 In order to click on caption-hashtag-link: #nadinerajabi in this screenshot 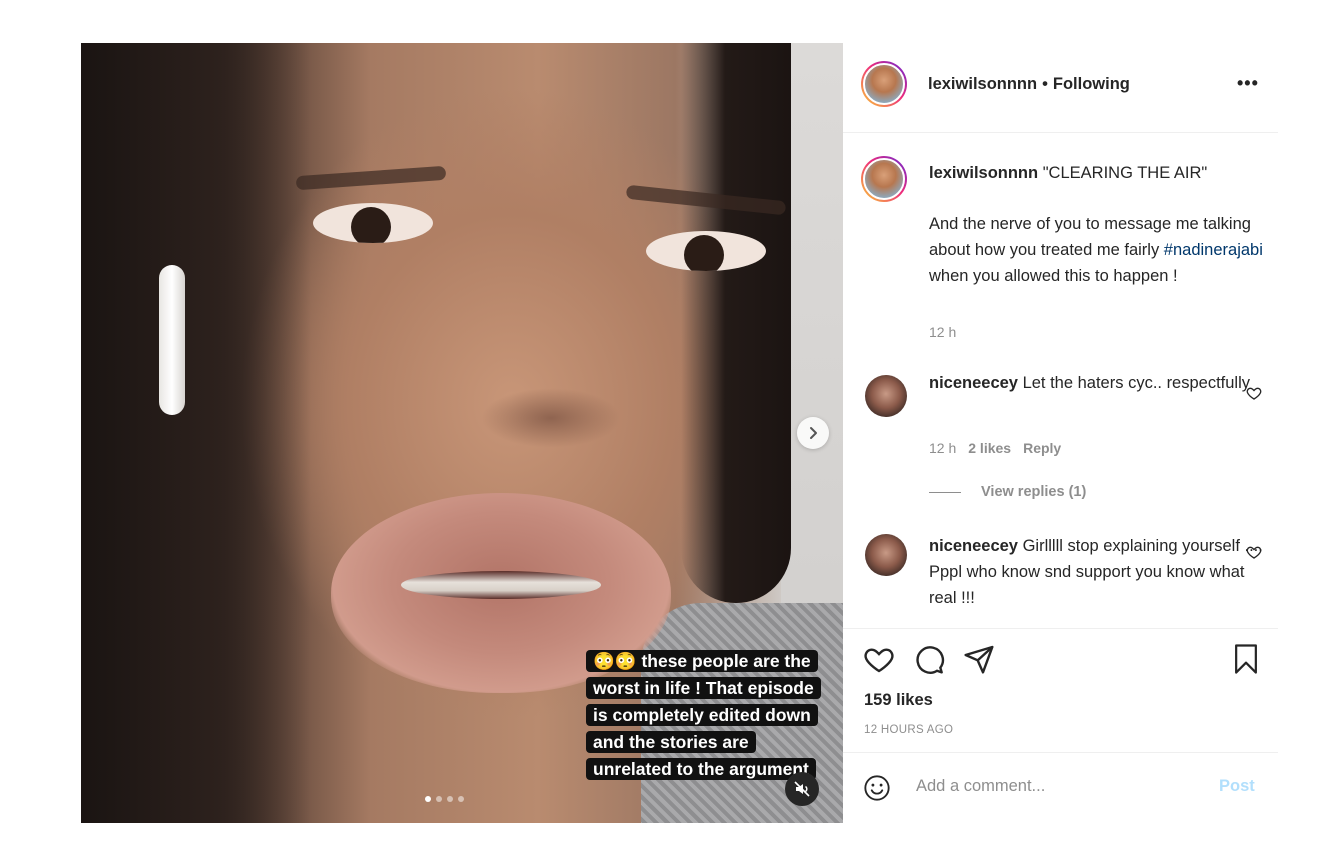, I will do `click(1213, 250)`.